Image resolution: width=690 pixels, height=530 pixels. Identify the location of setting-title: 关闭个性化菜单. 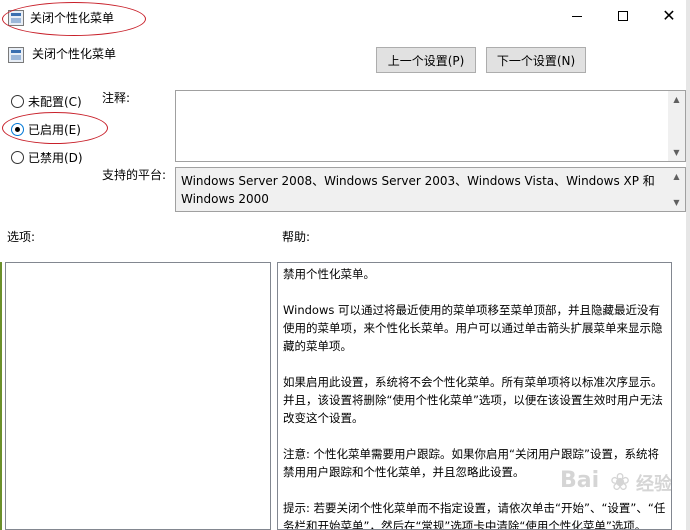
(74, 54).